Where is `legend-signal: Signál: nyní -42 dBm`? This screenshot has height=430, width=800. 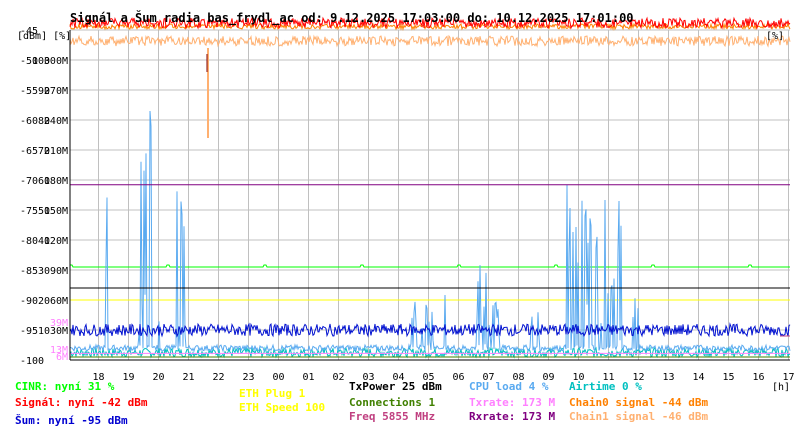 legend-signal: Signál: nyní -42 dBm is located at coordinates (81, 402).